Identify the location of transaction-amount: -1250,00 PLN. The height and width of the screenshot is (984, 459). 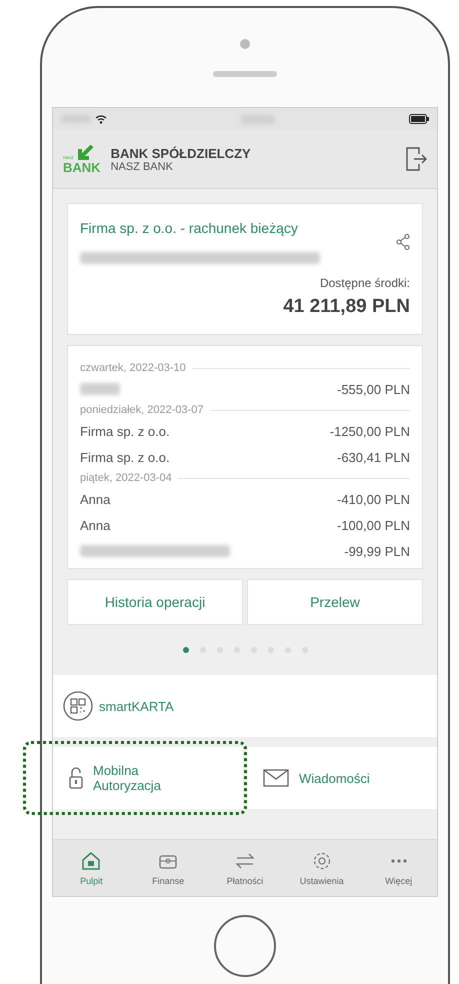
(370, 431).